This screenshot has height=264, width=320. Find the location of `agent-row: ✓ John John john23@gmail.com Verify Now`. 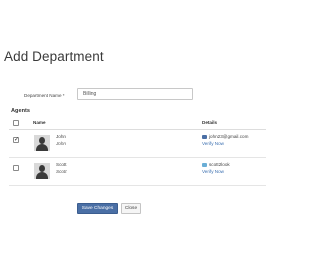

agent-row: ✓ John John john23@gmail.com Verify Now is located at coordinates (137, 144).